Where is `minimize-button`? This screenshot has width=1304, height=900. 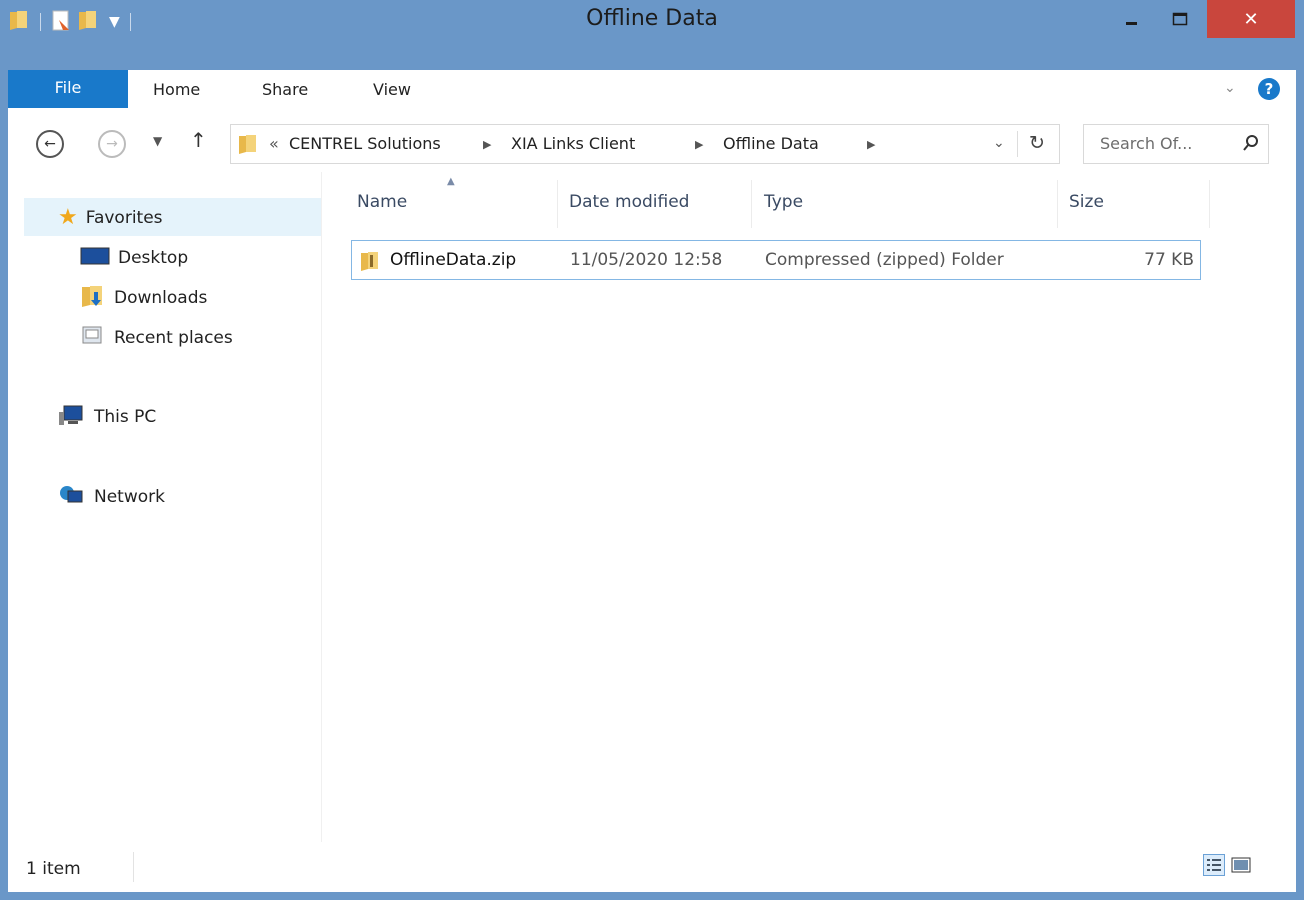
minimize-button is located at coordinates (1132, 19).